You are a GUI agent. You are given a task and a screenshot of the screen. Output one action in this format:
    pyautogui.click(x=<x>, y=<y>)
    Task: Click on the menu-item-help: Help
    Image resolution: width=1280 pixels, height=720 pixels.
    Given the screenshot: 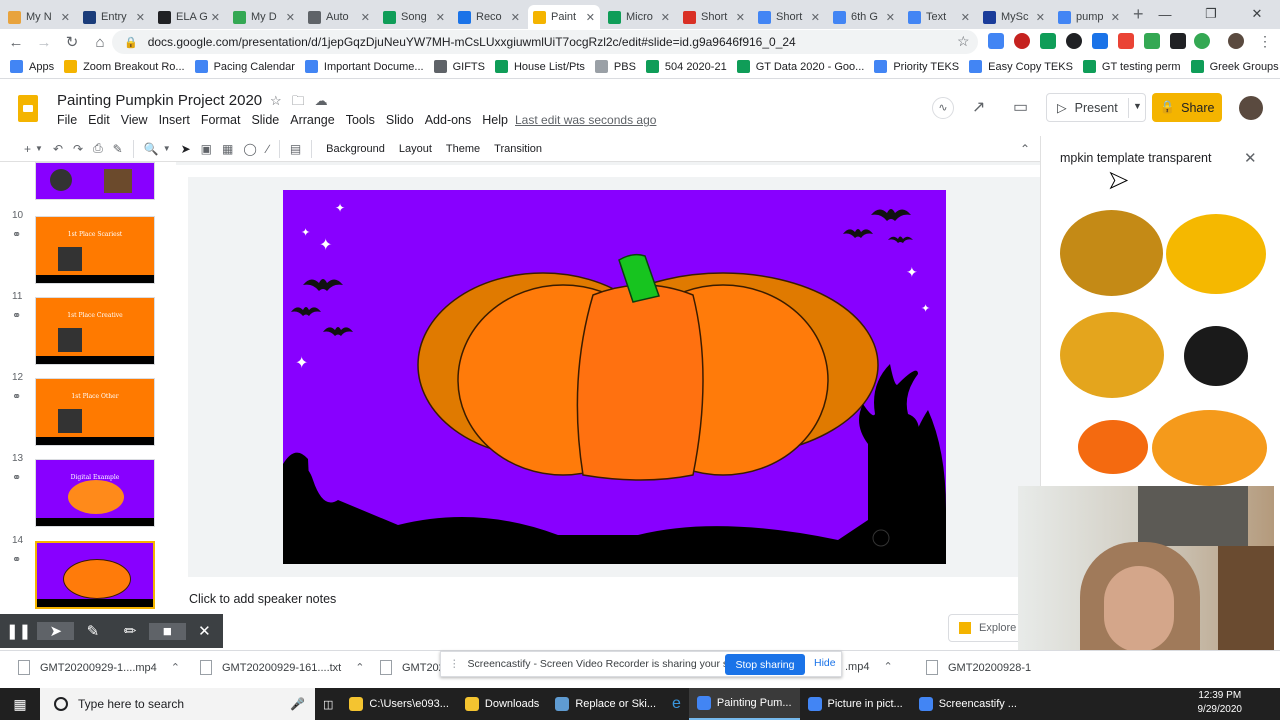 What is the action you would take?
    pyautogui.click(x=495, y=120)
    